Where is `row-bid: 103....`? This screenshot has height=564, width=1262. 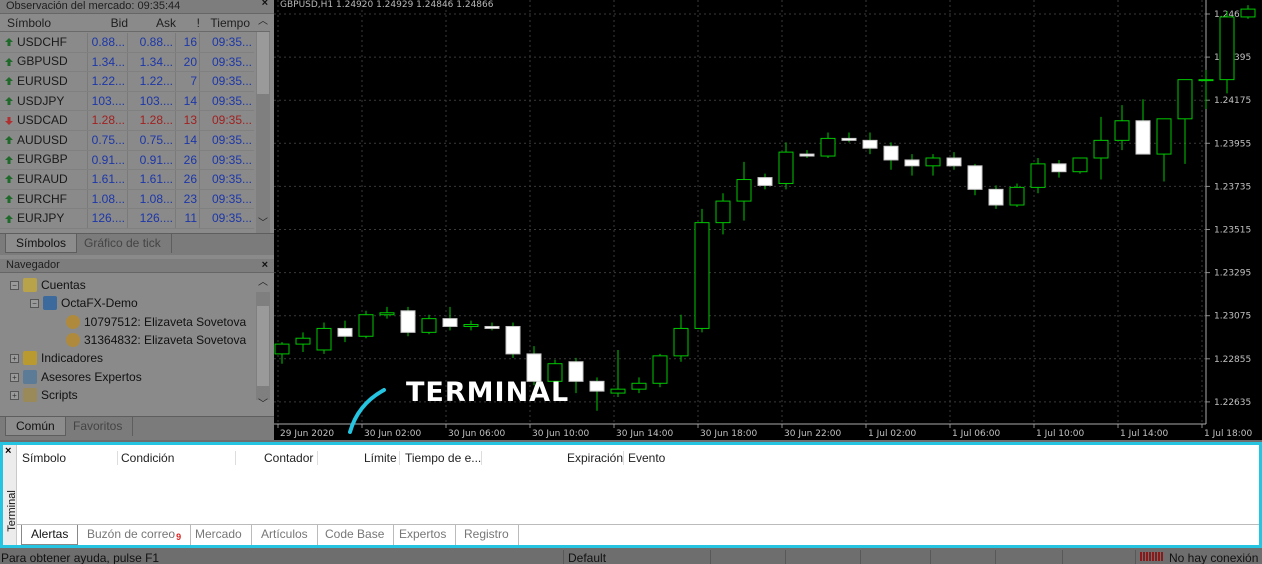 row-bid: 103.... is located at coordinates (108, 101).